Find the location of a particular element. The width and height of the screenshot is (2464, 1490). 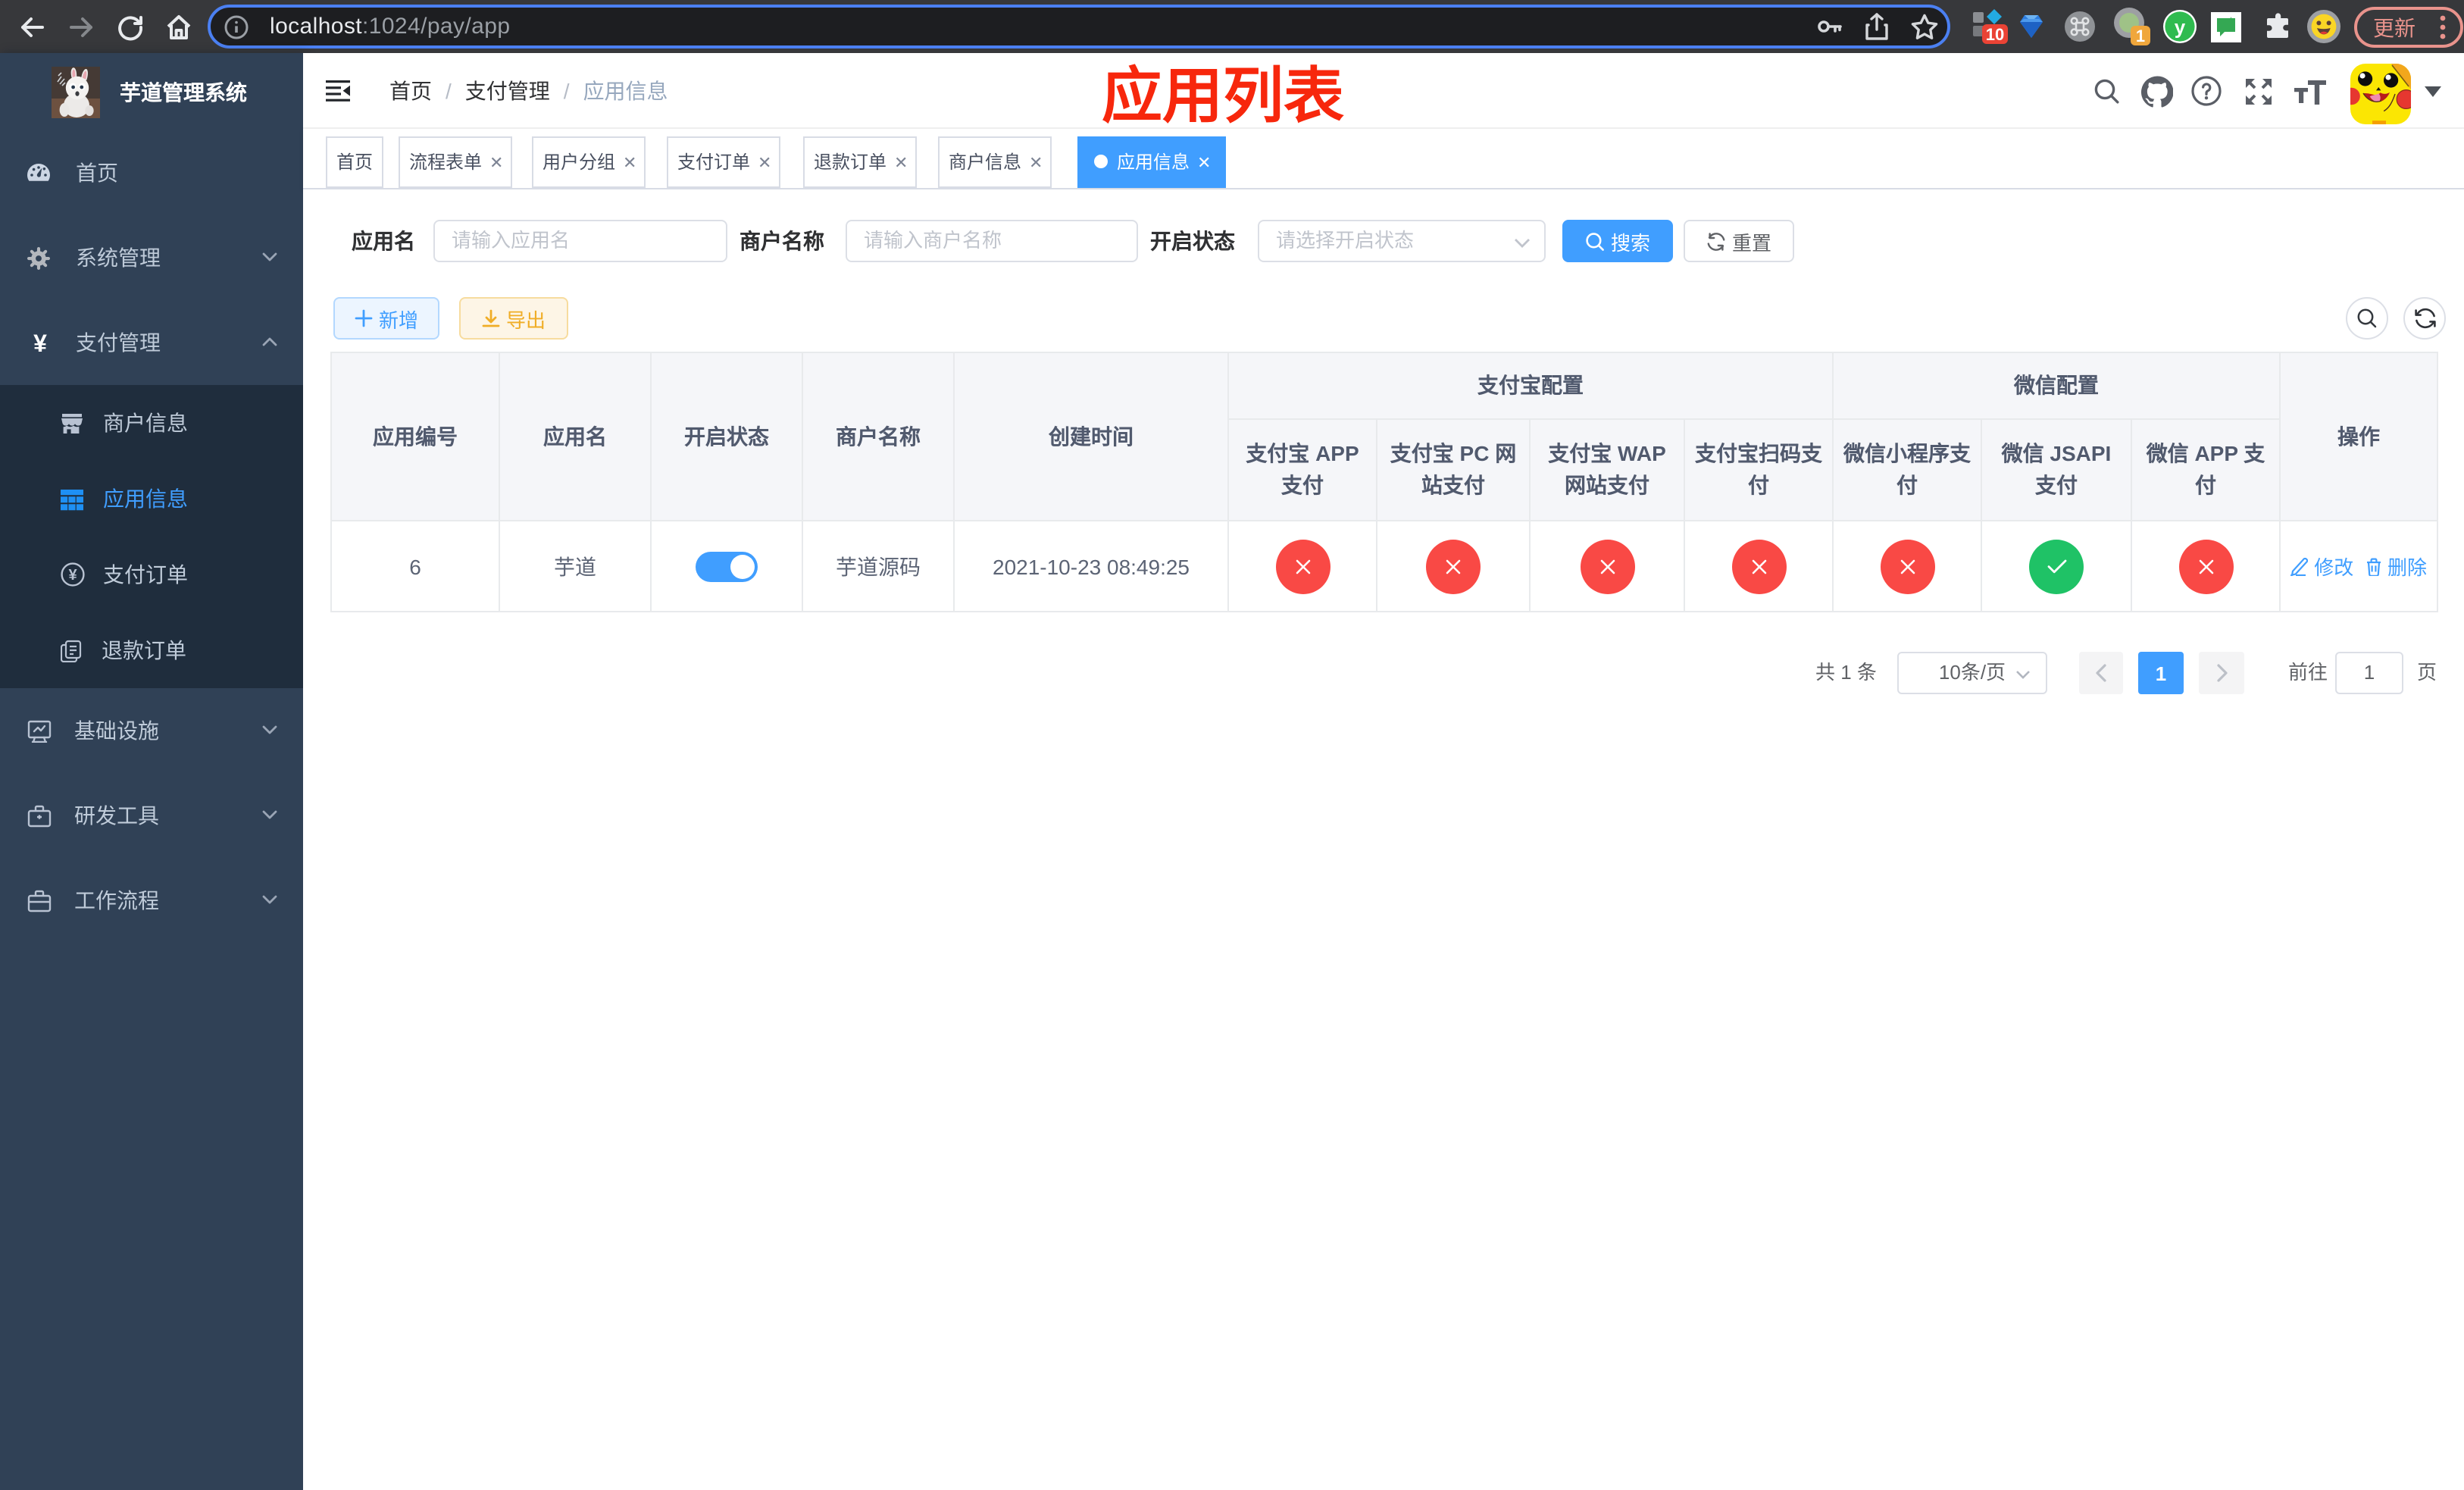

svg-text: 1 is located at coordinates (2140, 36).